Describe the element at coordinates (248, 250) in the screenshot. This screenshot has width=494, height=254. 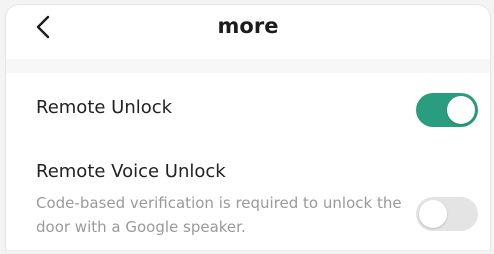
I see `bottom-divider` at that location.